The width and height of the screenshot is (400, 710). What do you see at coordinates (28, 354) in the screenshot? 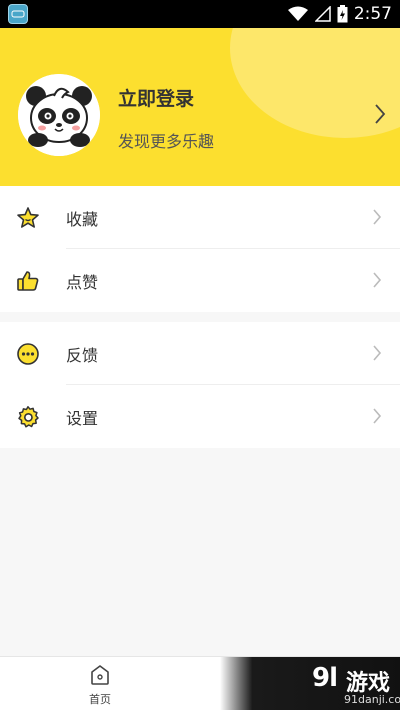
I see `chat-bubble-icon` at bounding box center [28, 354].